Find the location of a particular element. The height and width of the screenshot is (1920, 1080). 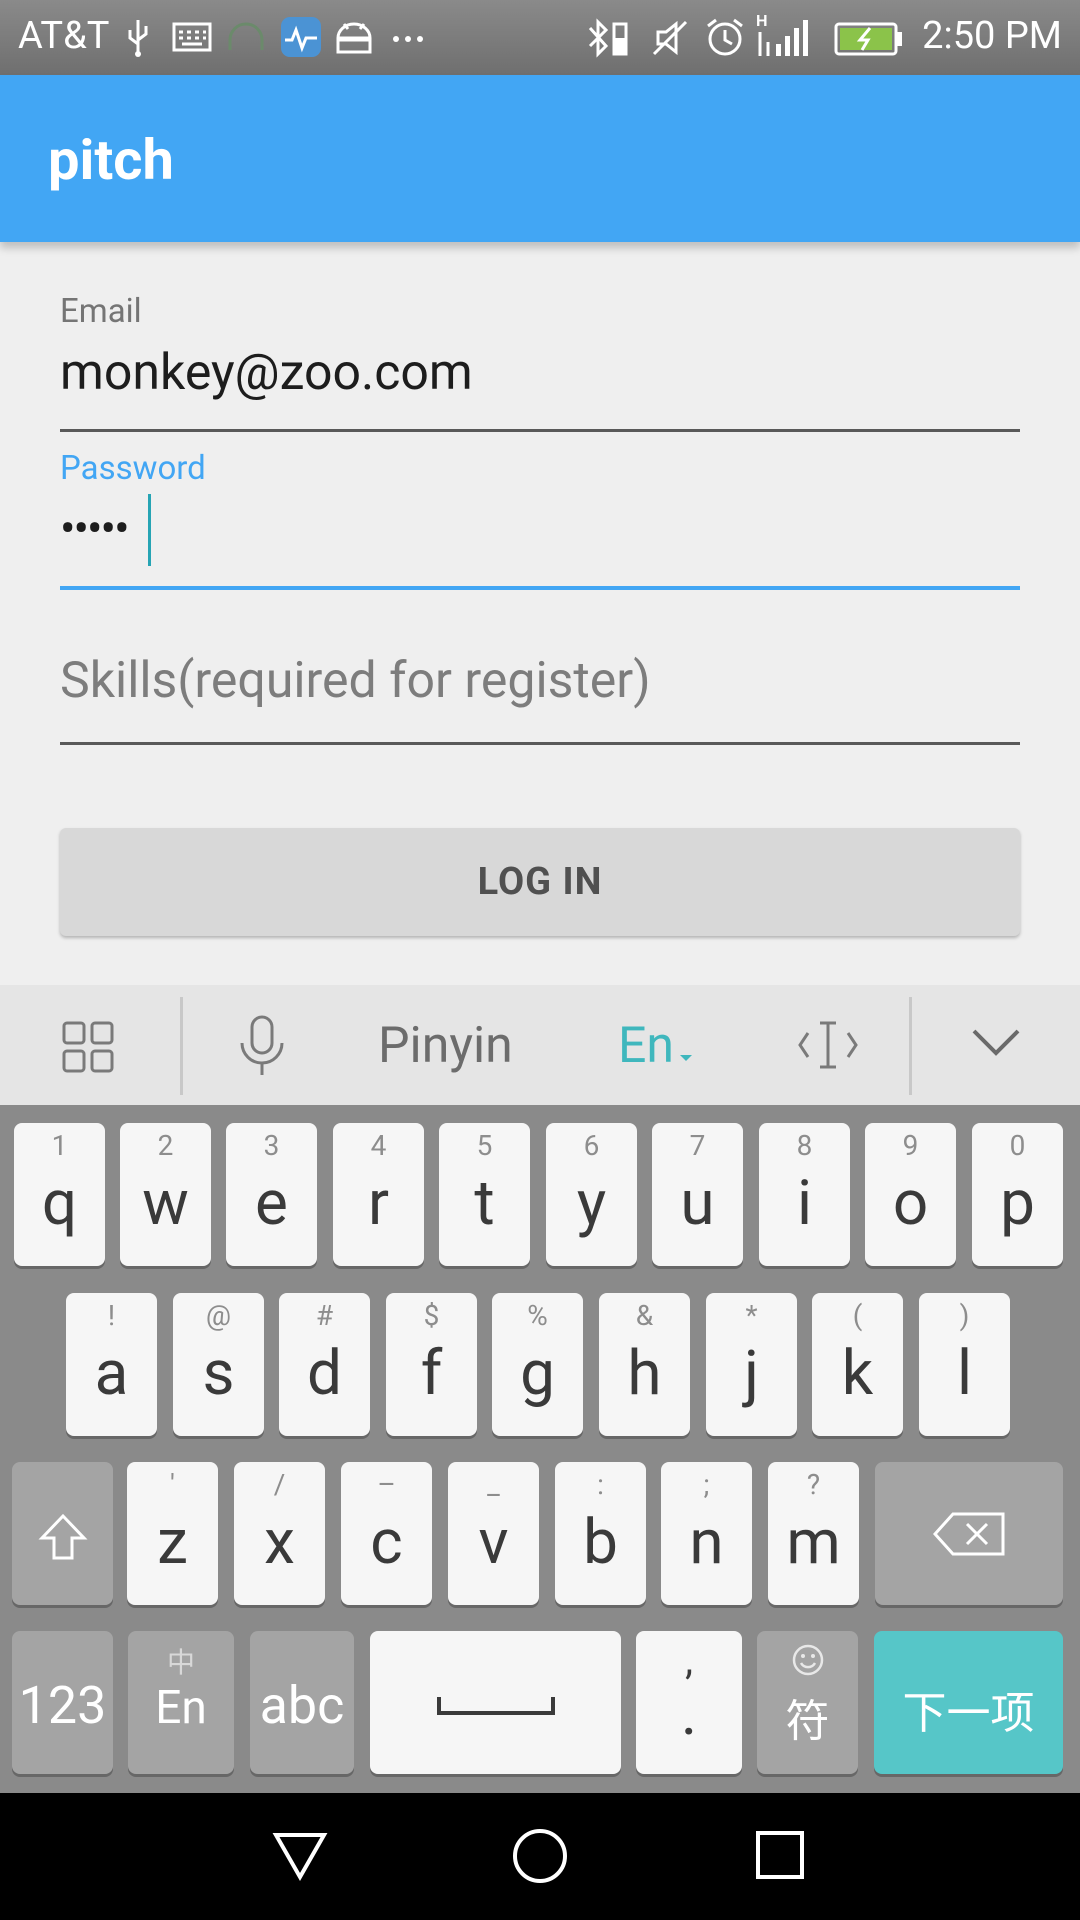

key-y: 6 y is located at coordinates (591, 1194).